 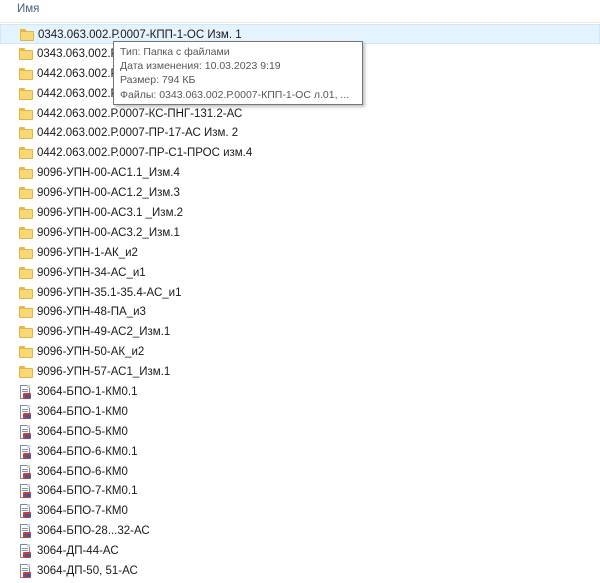 What do you see at coordinates (300, 273) in the screenshot?
I see `file-row: 9096-УПН-34-АС_и1` at bounding box center [300, 273].